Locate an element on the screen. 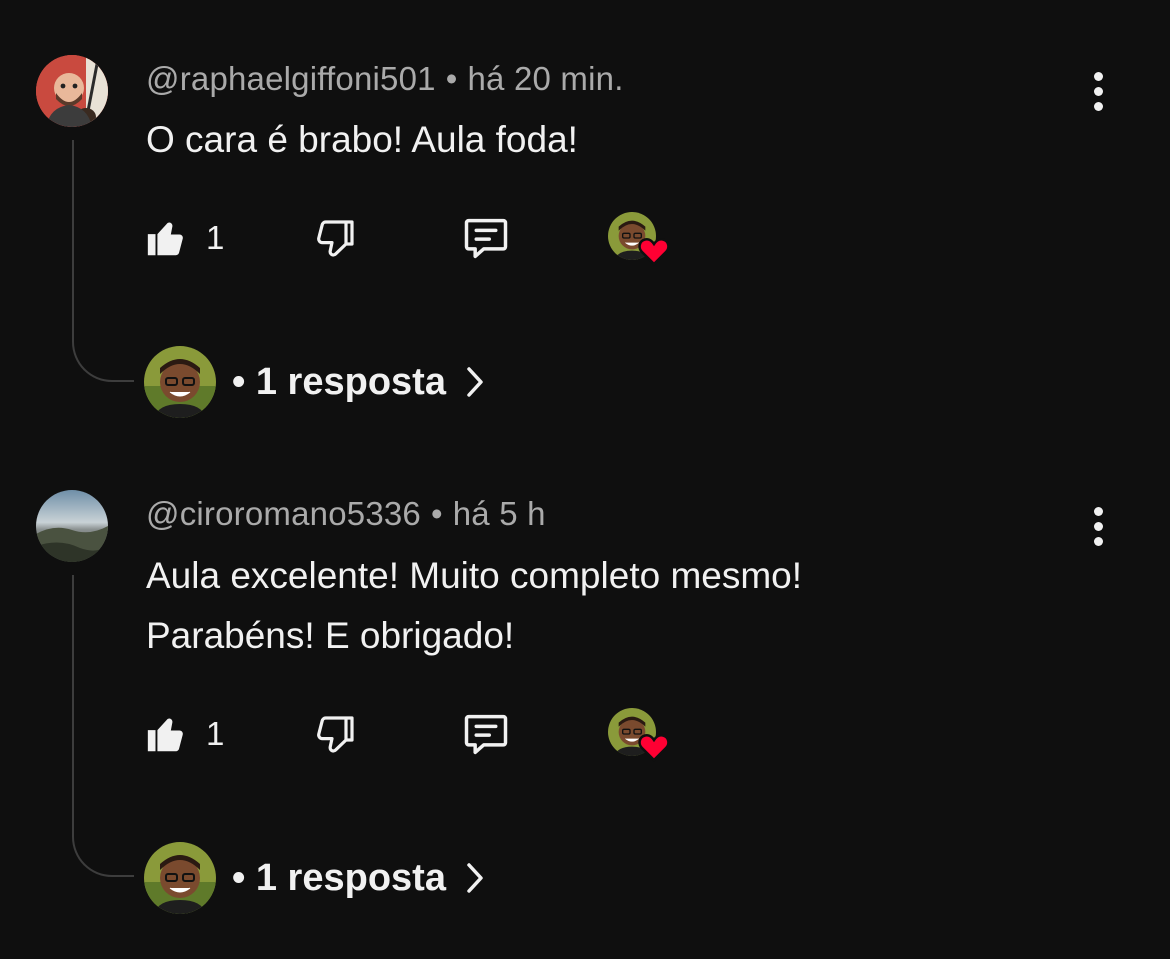 Image resolution: width=1170 pixels, height=959 pixels. comment-meta: @ciroromano5336 • há 5 h is located at coordinates (346, 514).